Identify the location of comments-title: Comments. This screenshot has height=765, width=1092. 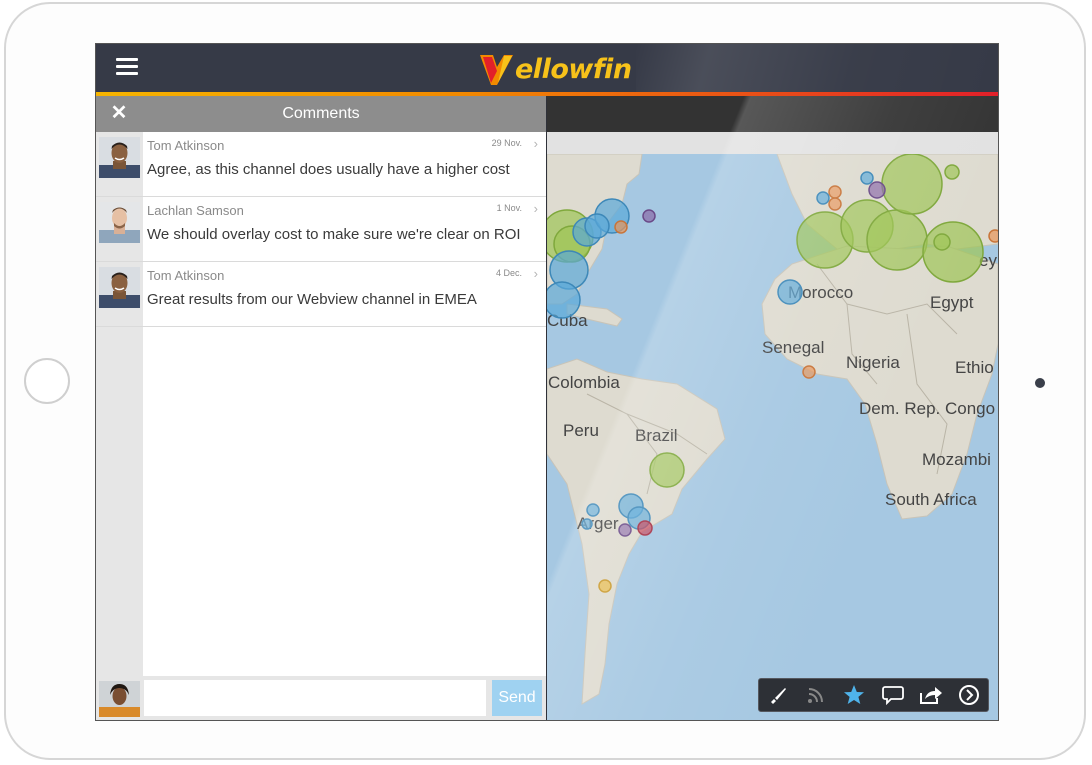
(321, 113).